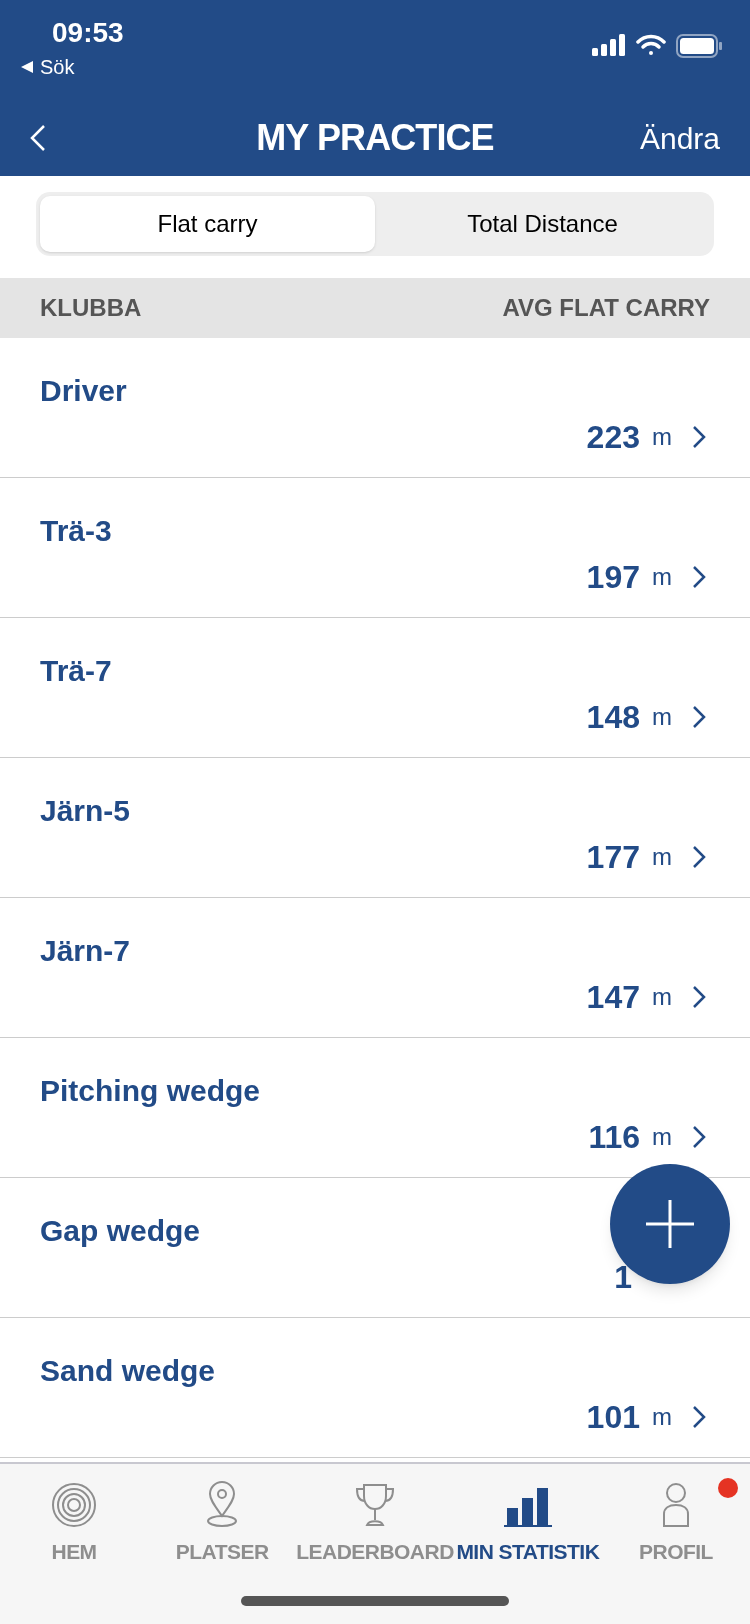  I want to click on club-row: Järn-7 147 m, so click(375, 968).